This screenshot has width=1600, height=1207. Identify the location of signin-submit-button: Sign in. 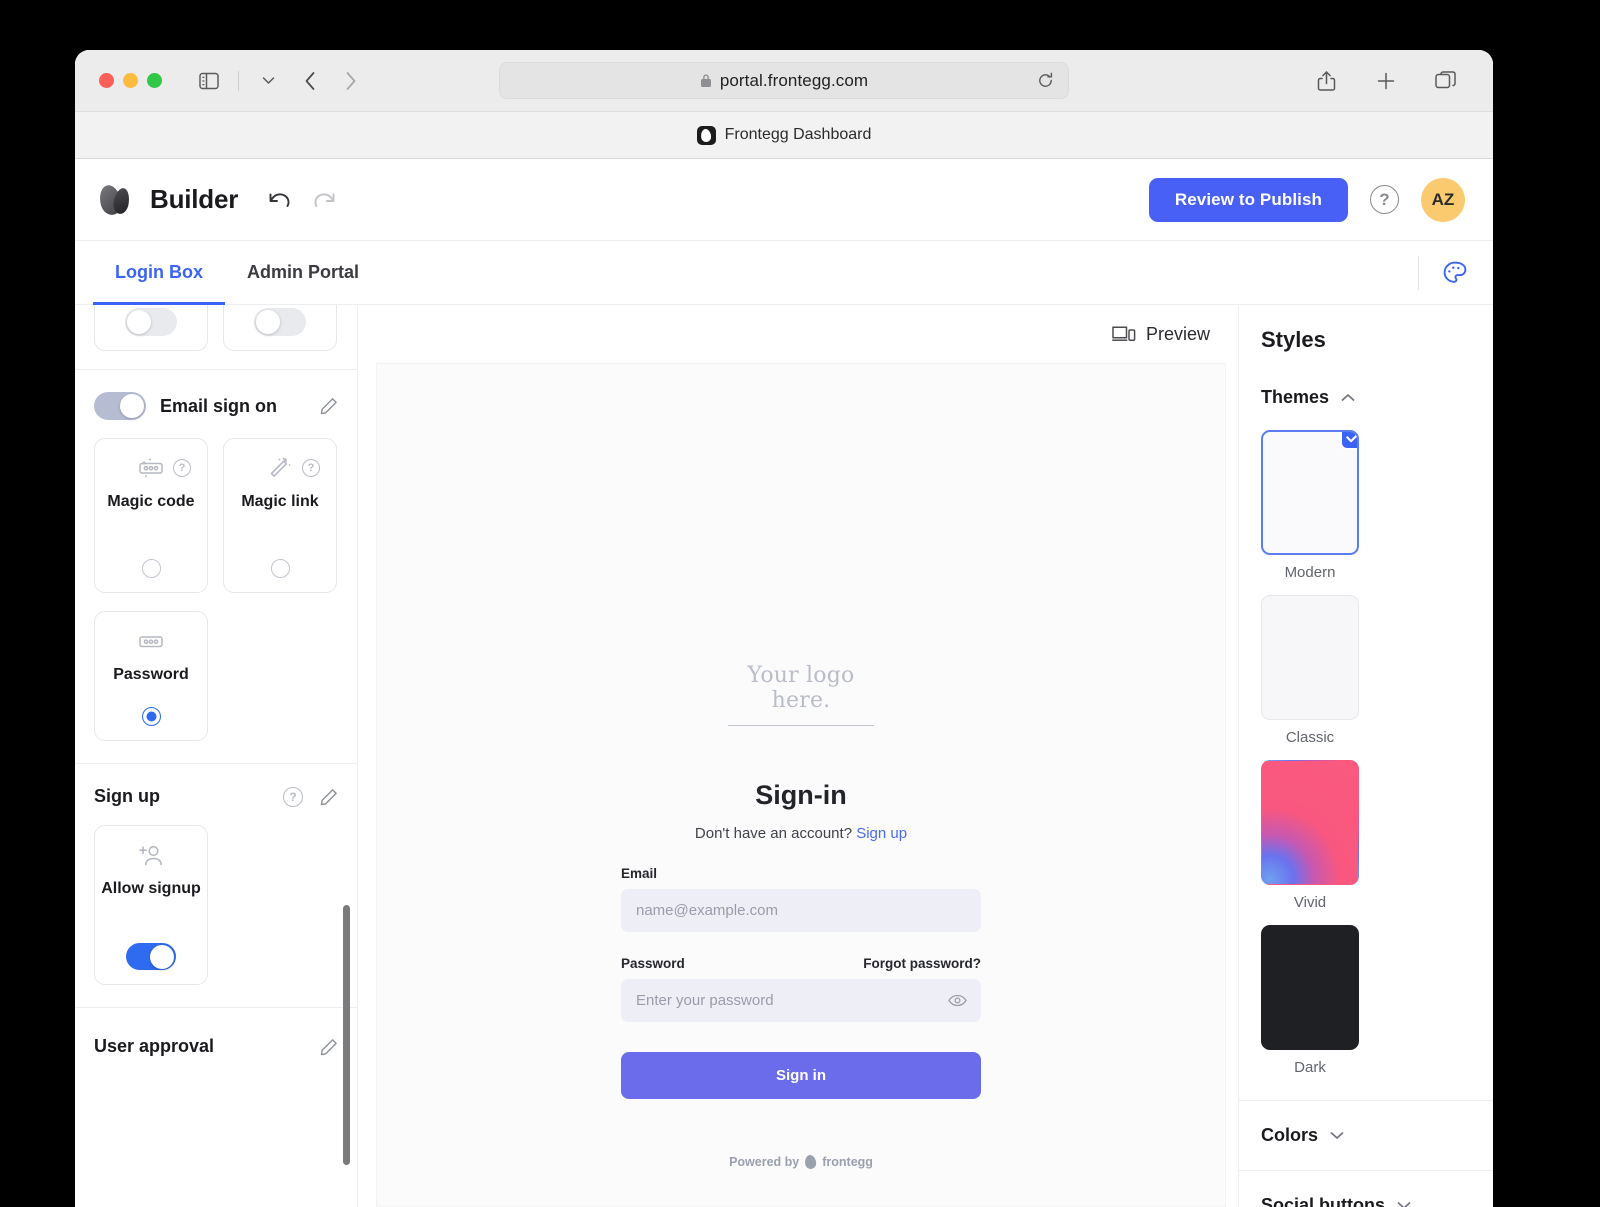
(801, 1075).